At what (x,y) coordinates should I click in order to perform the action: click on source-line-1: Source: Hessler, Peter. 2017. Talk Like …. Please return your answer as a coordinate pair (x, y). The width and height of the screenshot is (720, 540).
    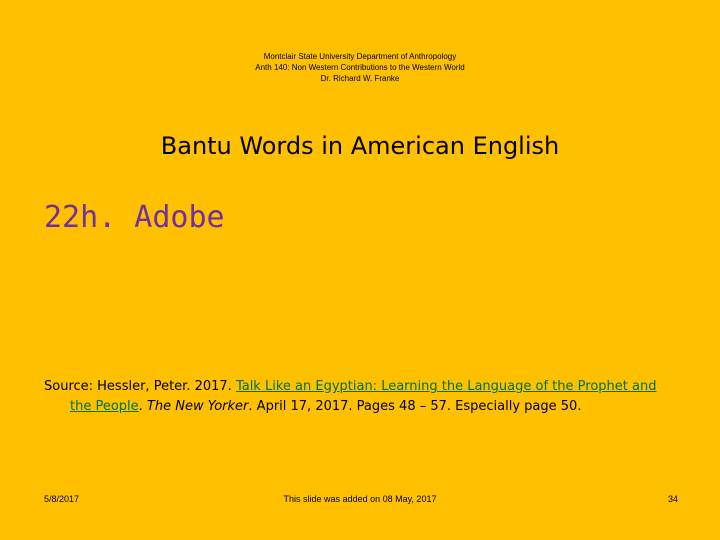
    Looking at the image, I should click on (364, 387).